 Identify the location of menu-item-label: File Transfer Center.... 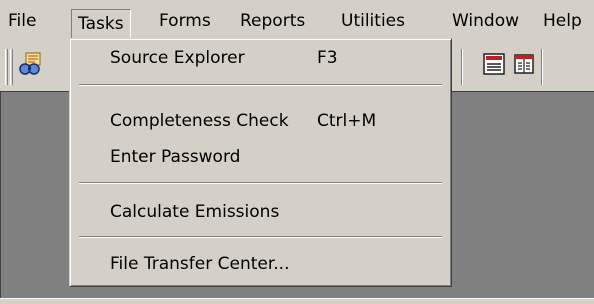
(200, 264).